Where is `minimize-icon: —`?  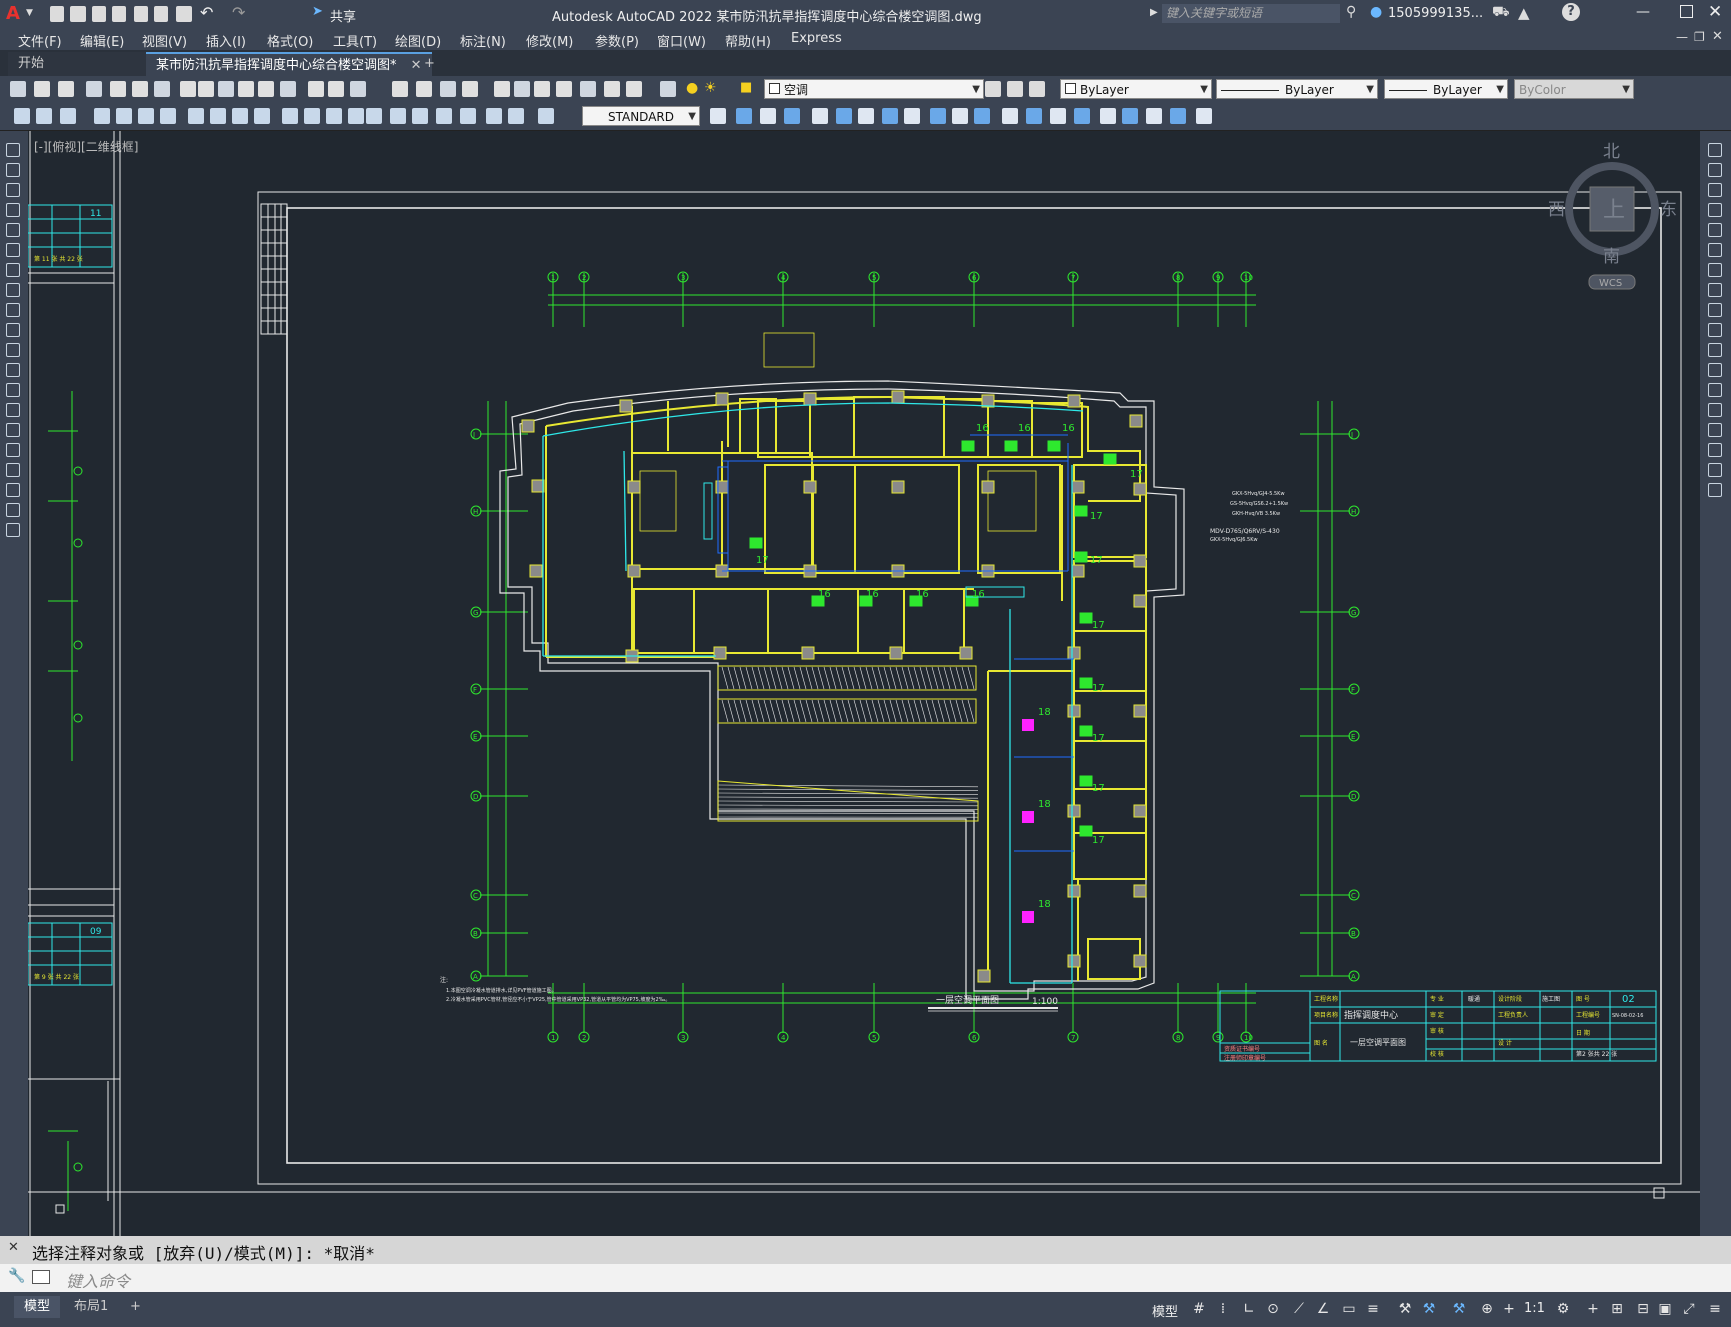 minimize-icon: — is located at coordinates (1643, 12).